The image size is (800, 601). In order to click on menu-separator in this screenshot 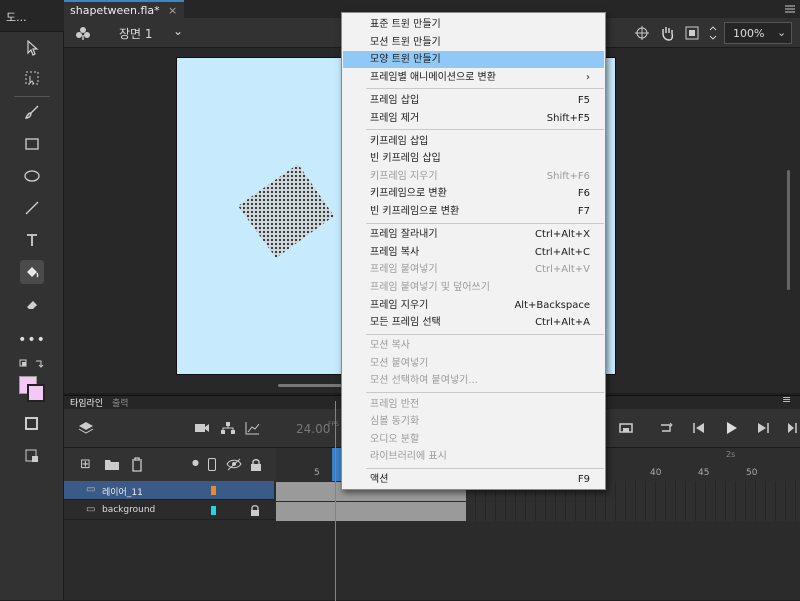, I will do `click(485, 392)`.